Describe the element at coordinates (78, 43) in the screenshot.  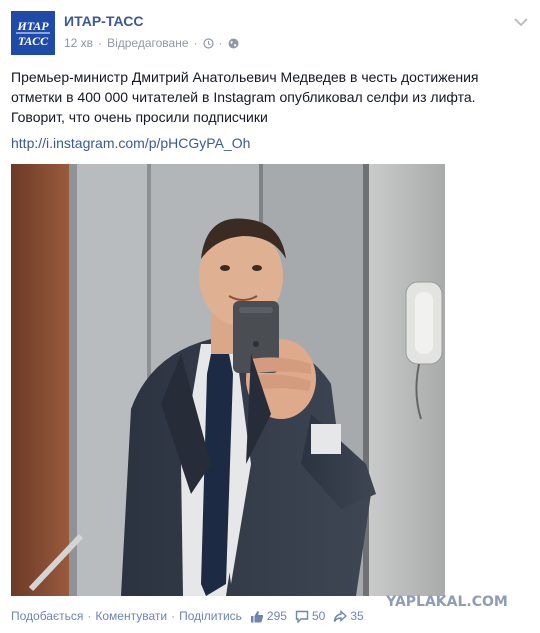
I see `post-time-link: 12 хв` at that location.